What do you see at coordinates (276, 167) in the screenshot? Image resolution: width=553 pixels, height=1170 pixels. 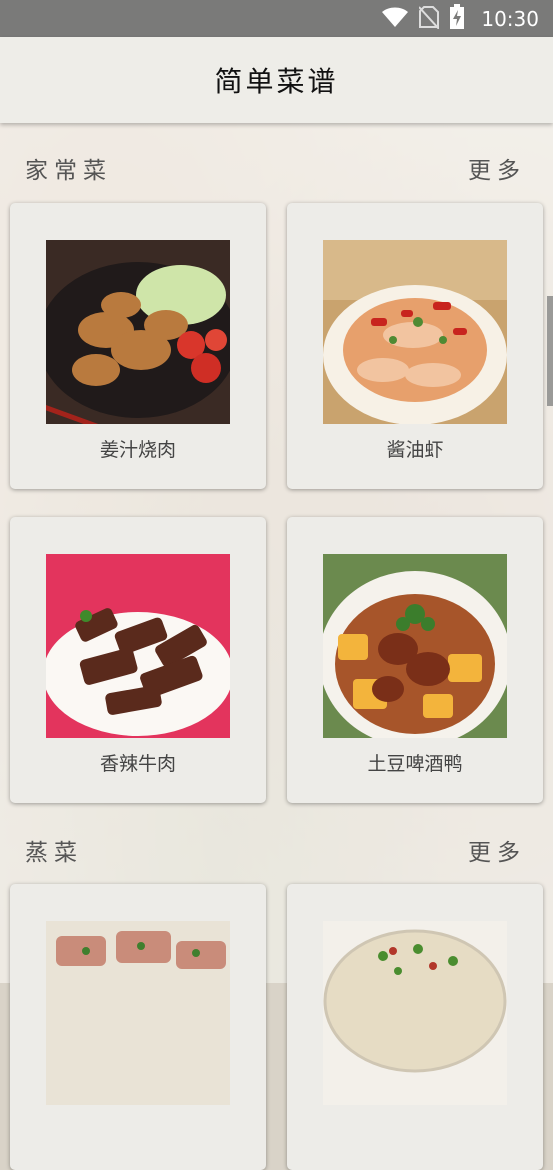 I see `section-header-home-cooking: 家常菜 更多` at bounding box center [276, 167].